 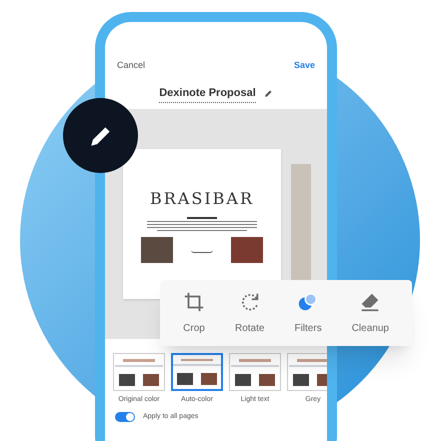 I want to click on tool-button: Rotate, so click(x=249, y=313).